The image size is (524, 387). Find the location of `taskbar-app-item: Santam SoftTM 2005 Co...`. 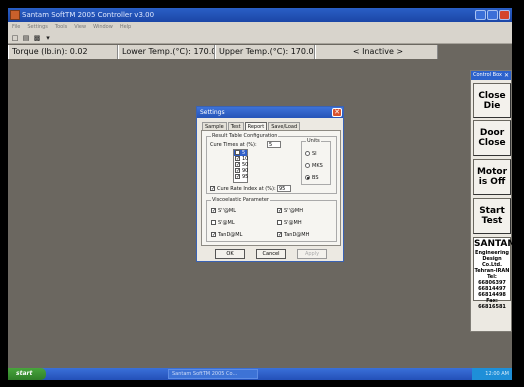

taskbar-app-item: Santam SoftTM 2005 Co... is located at coordinates (213, 374).